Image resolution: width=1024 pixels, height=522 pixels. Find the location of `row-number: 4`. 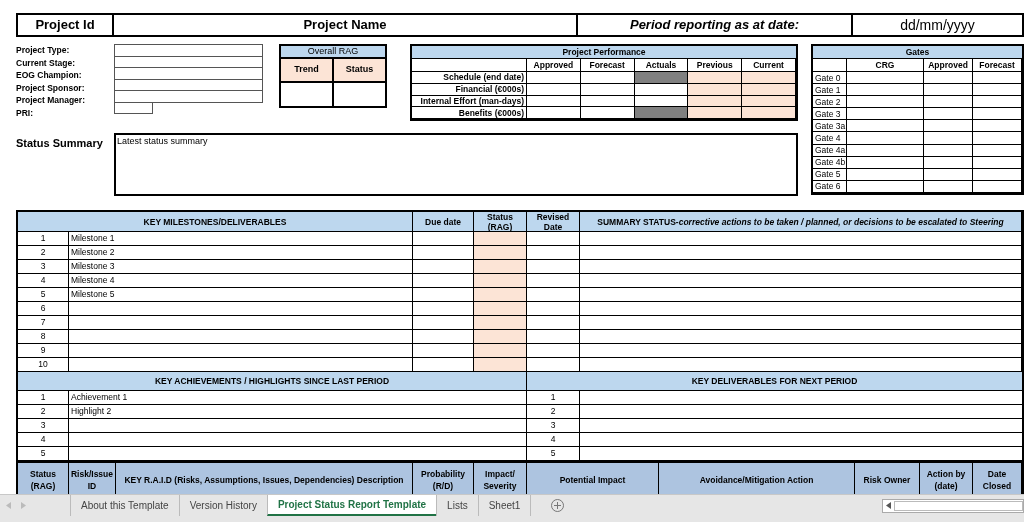

row-number: 4 is located at coordinates (43, 440).